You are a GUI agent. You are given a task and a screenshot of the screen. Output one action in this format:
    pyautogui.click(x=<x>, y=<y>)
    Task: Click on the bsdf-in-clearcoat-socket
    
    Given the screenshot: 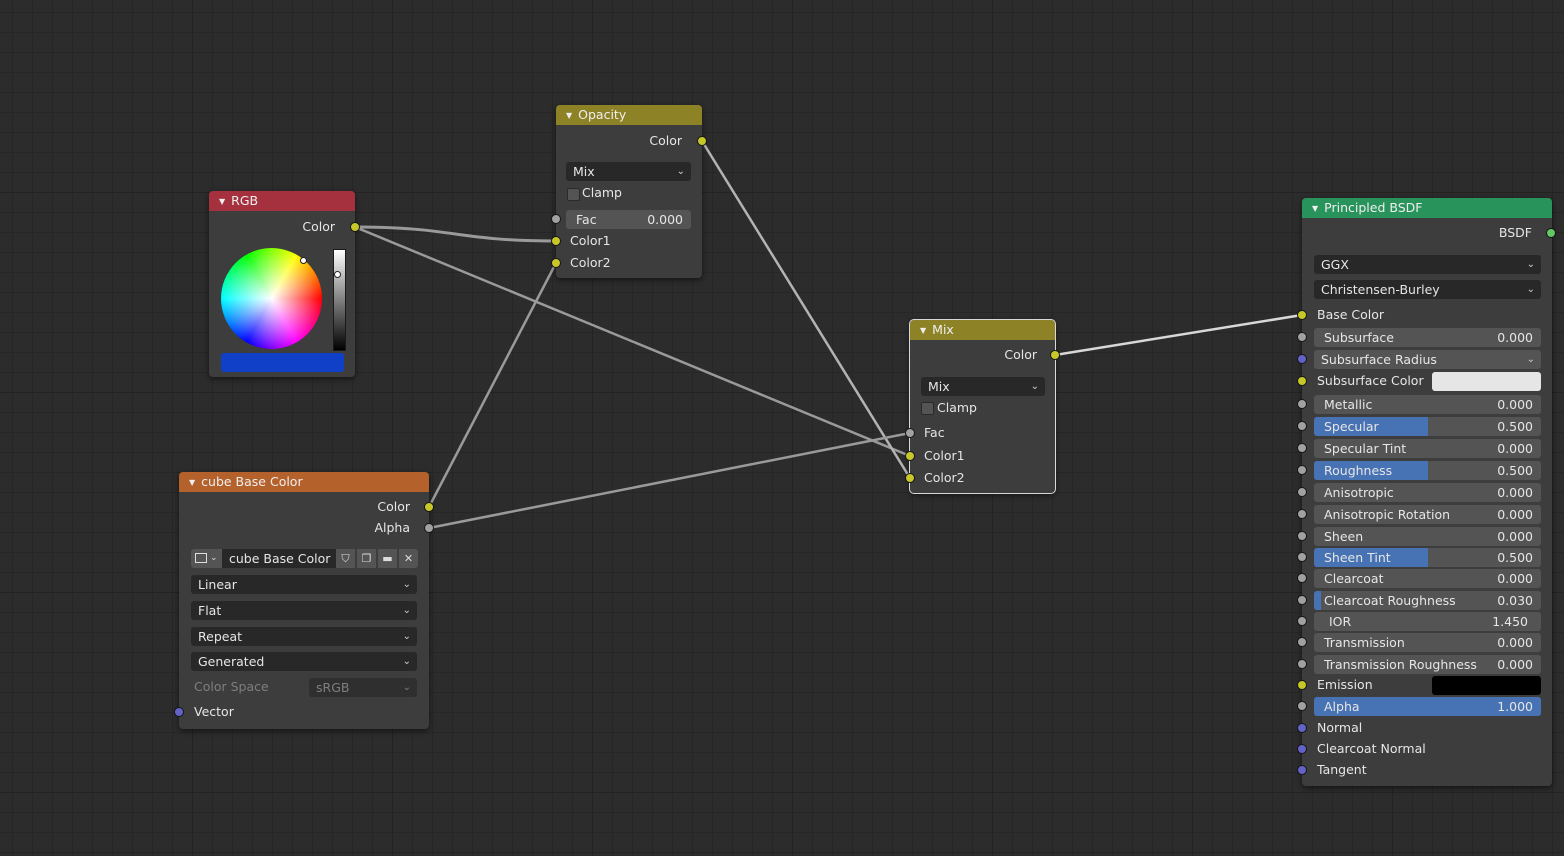 What is the action you would take?
    pyautogui.click(x=1302, y=578)
    